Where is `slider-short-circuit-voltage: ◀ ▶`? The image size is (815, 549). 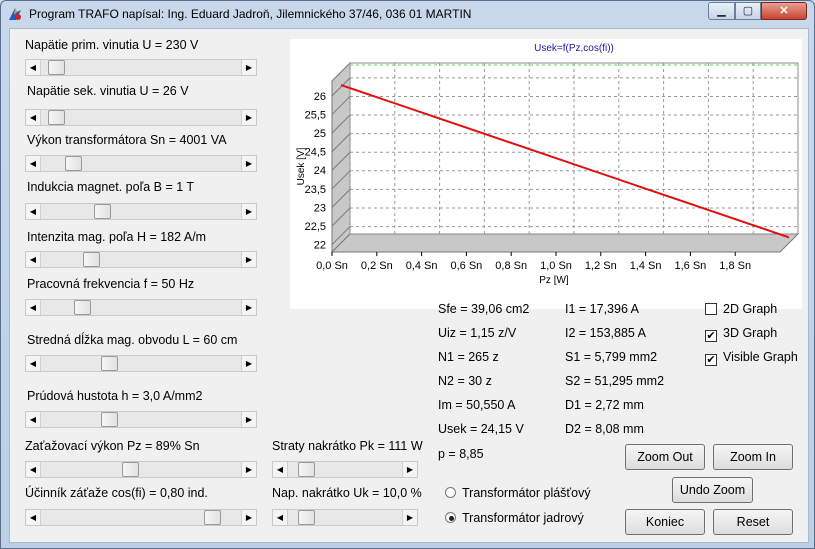 slider-short-circuit-voltage: ◀ ▶ is located at coordinates (345, 517).